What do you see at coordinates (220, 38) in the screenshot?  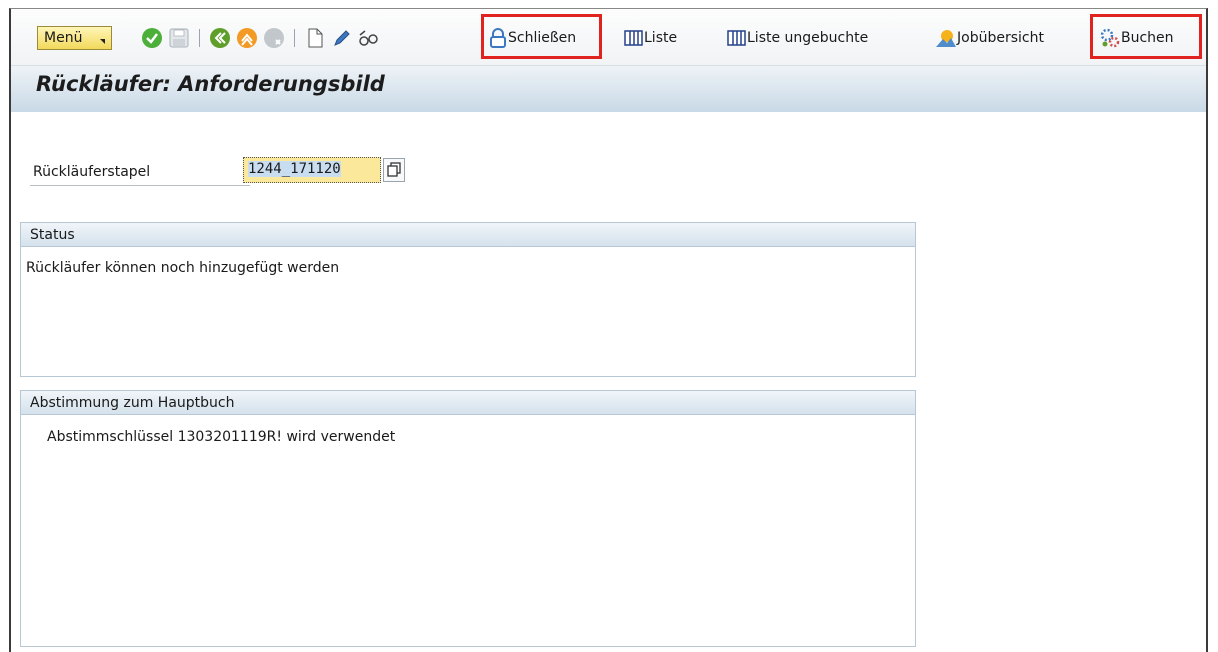 I see `back-icon` at bounding box center [220, 38].